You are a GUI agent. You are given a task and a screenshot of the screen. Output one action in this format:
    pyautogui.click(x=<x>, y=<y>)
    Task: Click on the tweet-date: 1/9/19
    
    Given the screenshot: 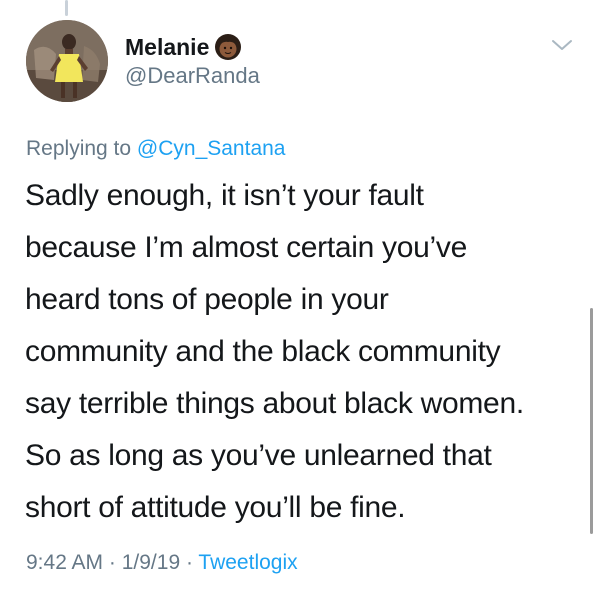 What is the action you would take?
    pyautogui.click(x=151, y=562)
    